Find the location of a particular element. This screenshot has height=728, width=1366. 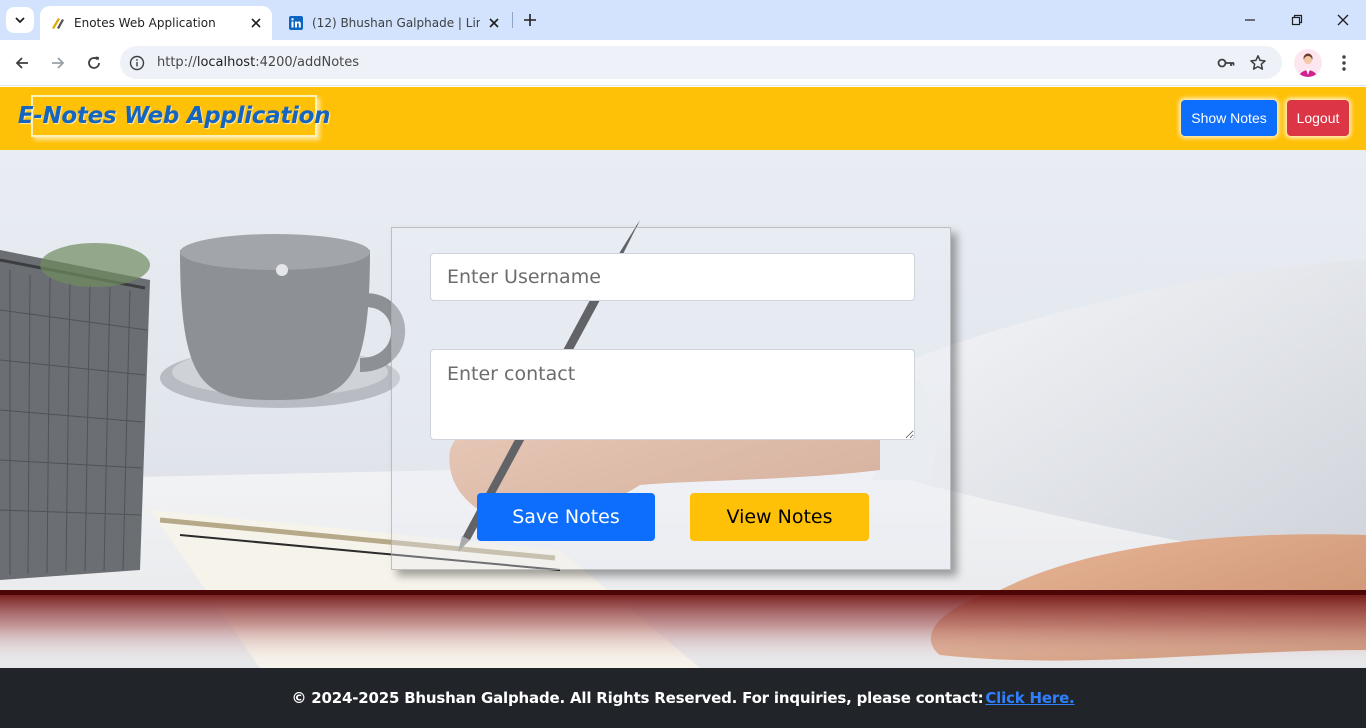

arrow-right-icon is located at coordinates (58, 63).